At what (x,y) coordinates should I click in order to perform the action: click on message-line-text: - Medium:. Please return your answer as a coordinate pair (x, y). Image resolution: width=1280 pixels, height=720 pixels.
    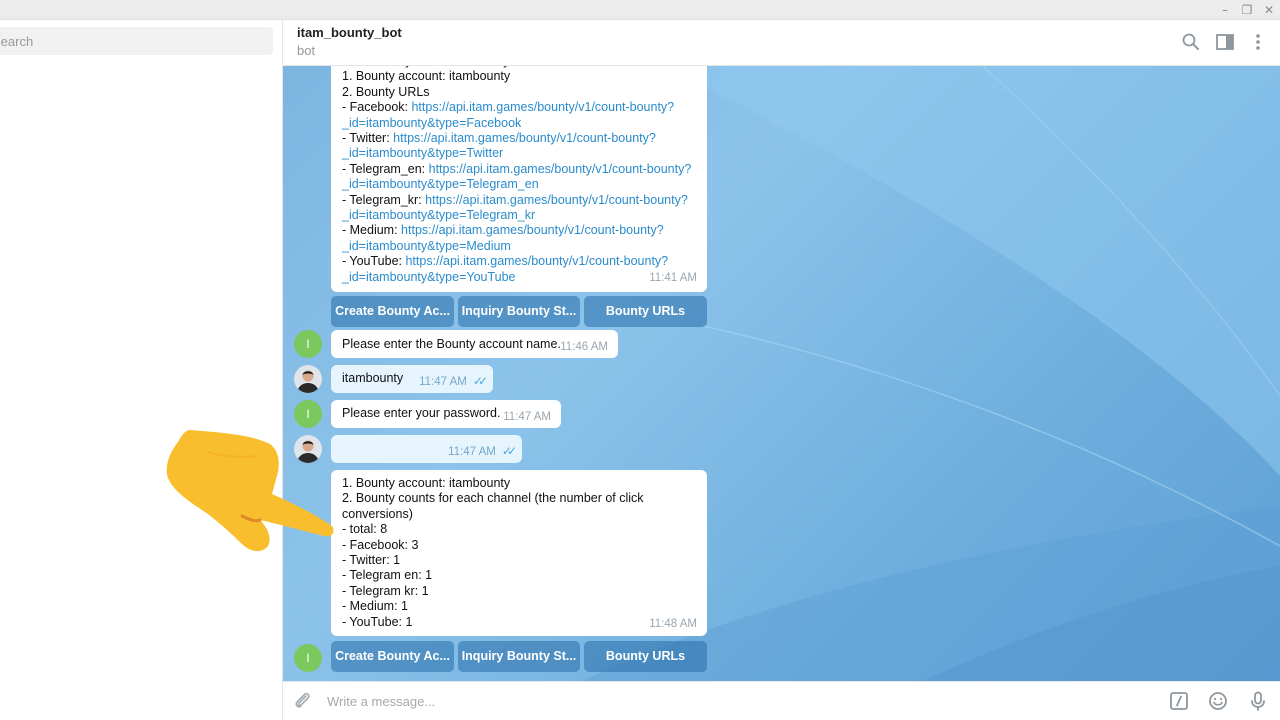
    Looking at the image, I should click on (372, 230).